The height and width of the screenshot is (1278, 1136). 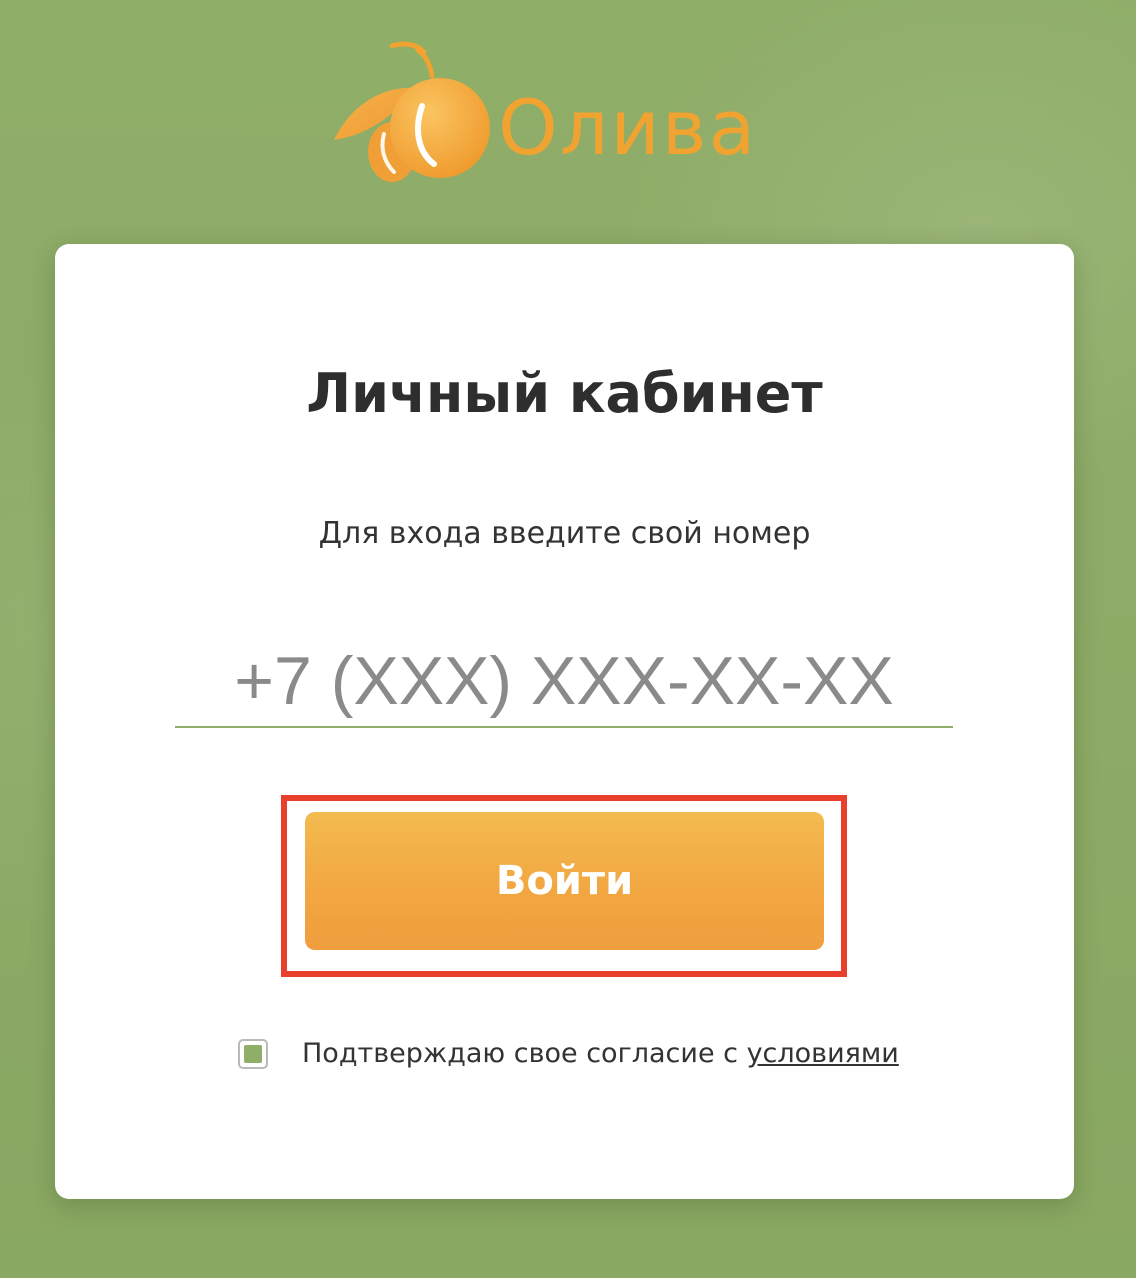 What do you see at coordinates (823, 1053) in the screenshot?
I see `terms-link: условиями` at bounding box center [823, 1053].